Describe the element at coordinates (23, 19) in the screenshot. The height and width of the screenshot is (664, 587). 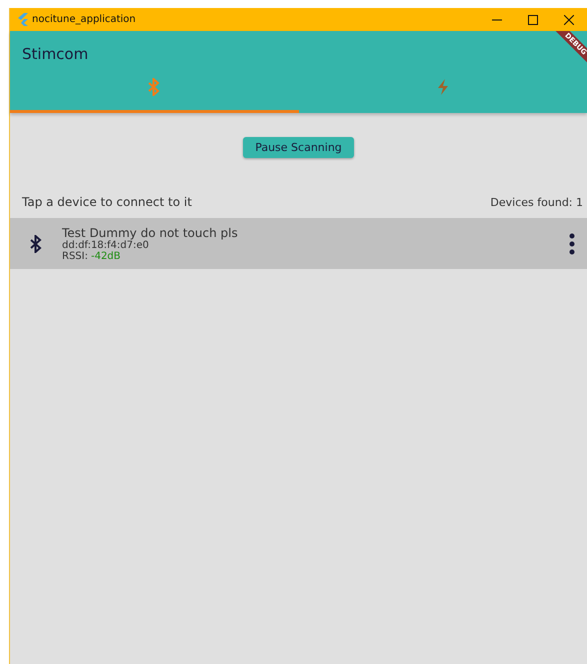
I see `app-logo-icon` at that location.